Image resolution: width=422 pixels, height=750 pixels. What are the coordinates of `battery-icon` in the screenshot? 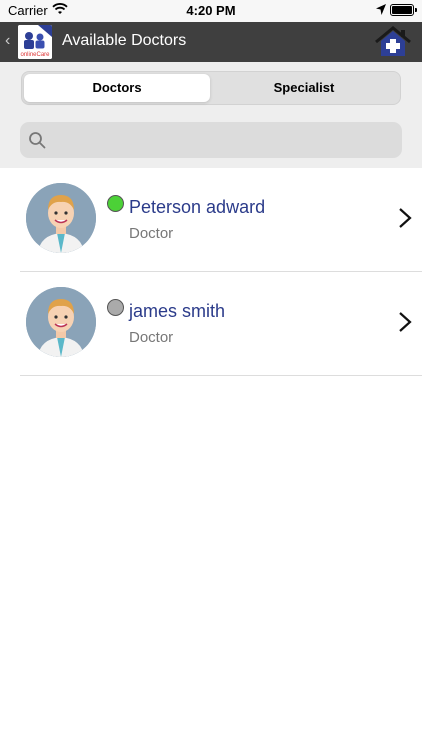 It's located at (403, 10).